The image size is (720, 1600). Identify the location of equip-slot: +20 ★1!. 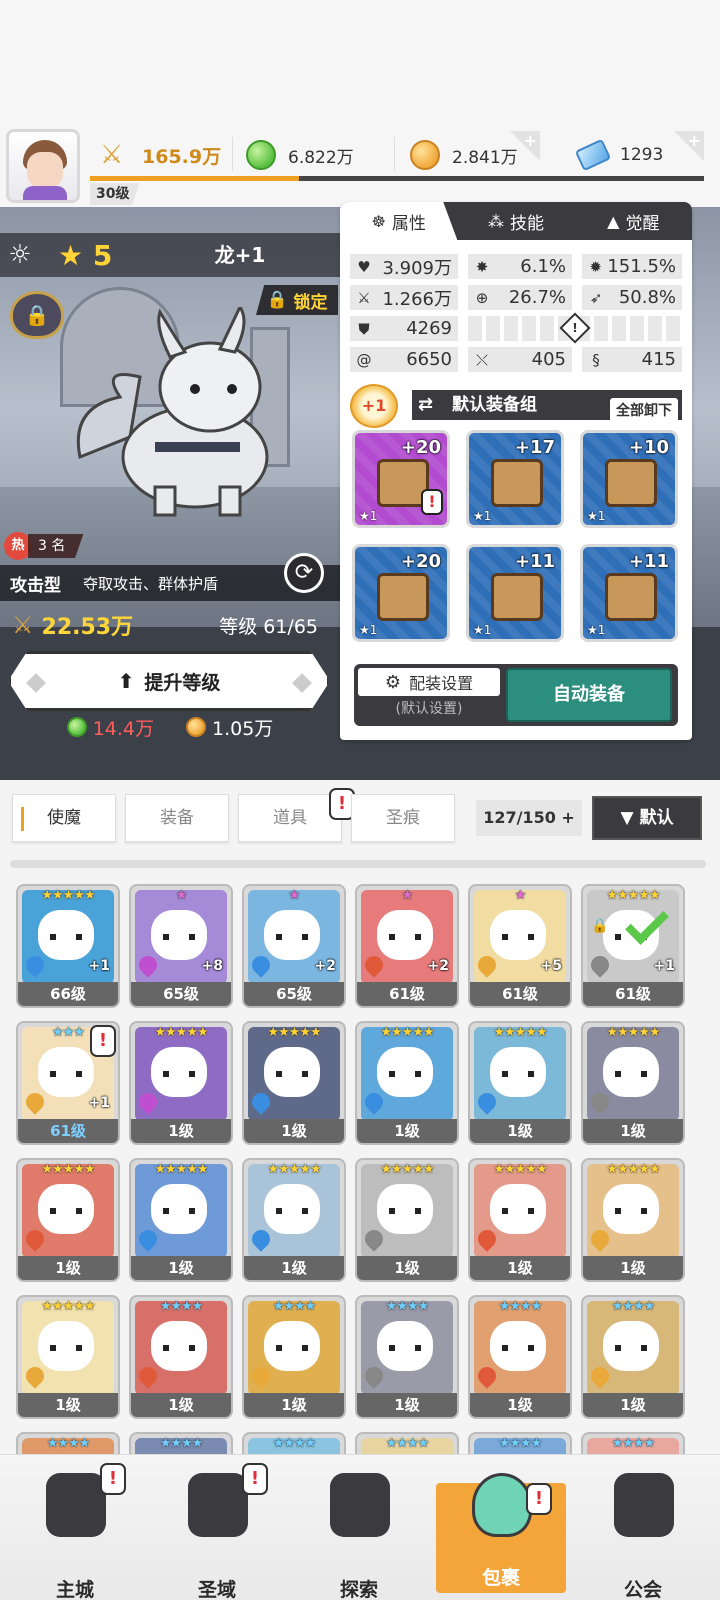
(401, 479).